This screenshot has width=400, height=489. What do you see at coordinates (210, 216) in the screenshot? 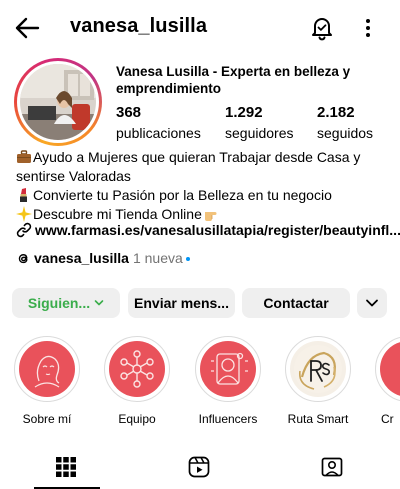
I see `pointing-hand-emoji-icon` at bounding box center [210, 216].